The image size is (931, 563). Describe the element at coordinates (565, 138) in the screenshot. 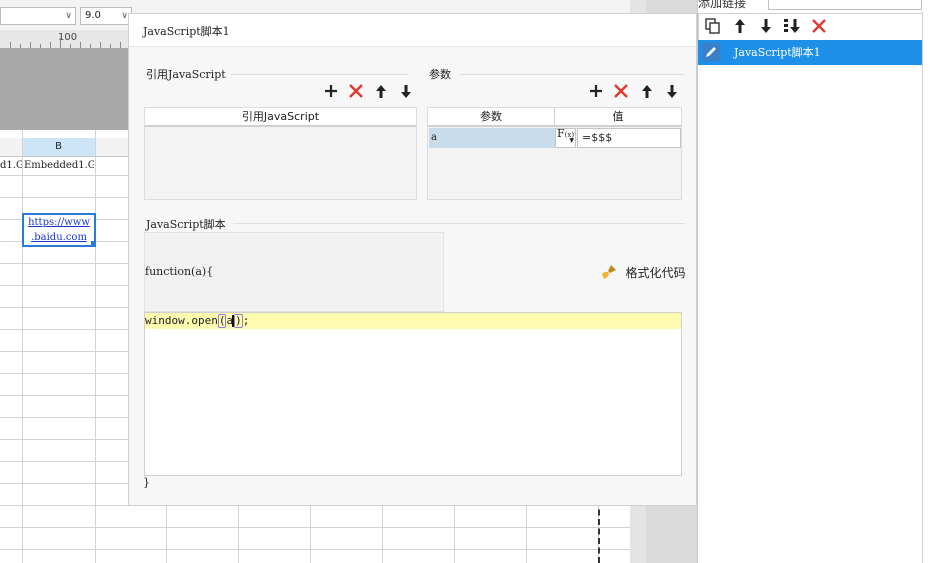

I see `formula-button: F(x) ▼` at that location.